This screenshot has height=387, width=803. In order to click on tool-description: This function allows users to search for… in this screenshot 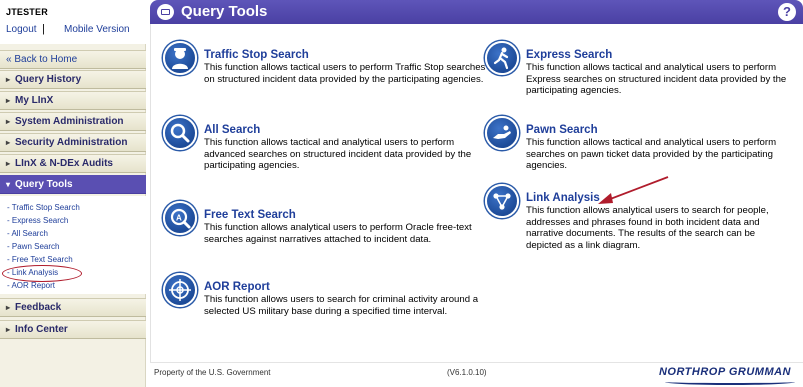, I will do `click(341, 305)`.